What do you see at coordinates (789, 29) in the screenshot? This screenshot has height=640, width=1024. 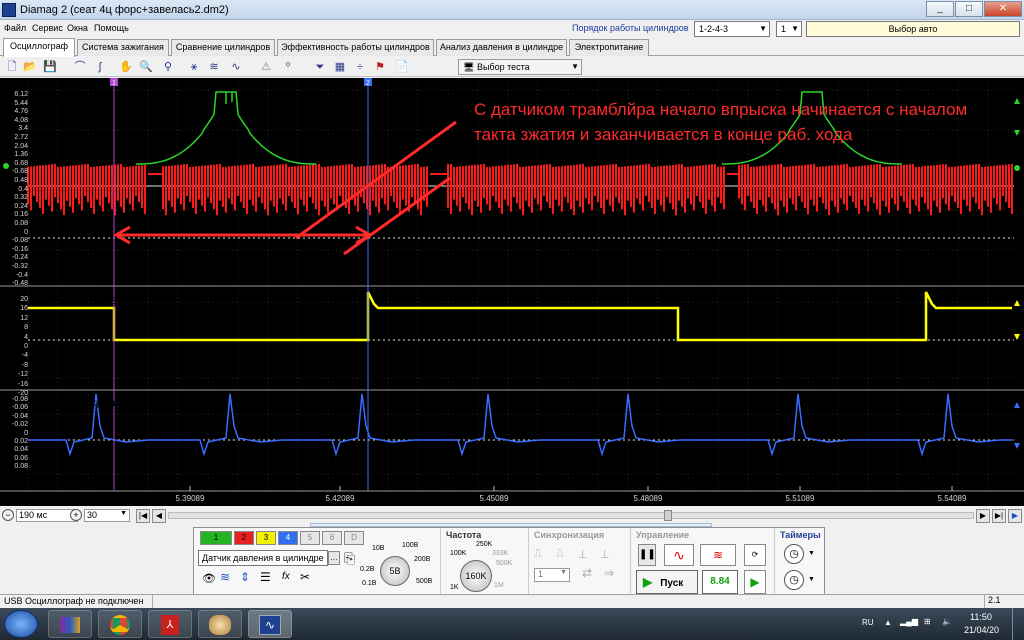 I see `cyl-number-select: 1 ▼` at bounding box center [789, 29].